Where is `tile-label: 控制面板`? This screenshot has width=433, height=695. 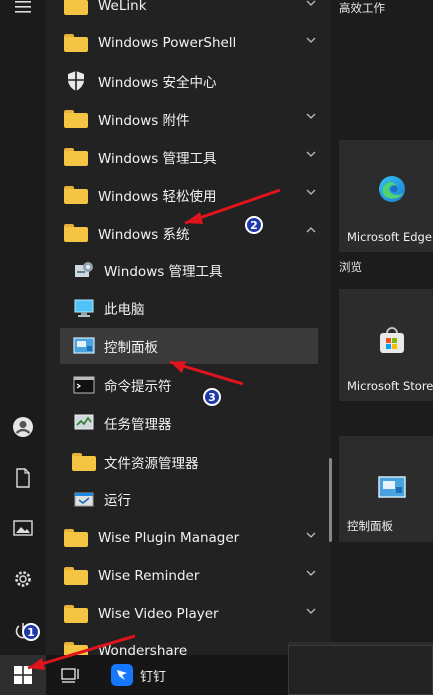 tile-label: 控制面板 is located at coordinates (370, 526).